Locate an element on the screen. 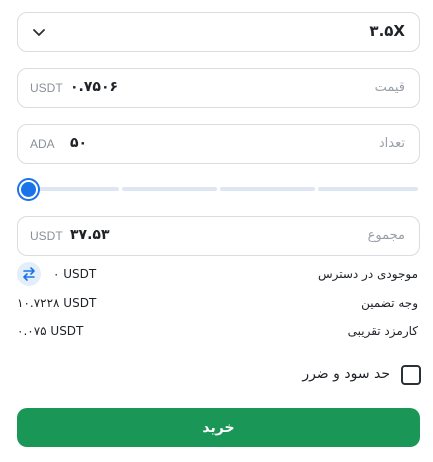 This screenshot has height=462, width=433. swap-icon is located at coordinates (29, 274).